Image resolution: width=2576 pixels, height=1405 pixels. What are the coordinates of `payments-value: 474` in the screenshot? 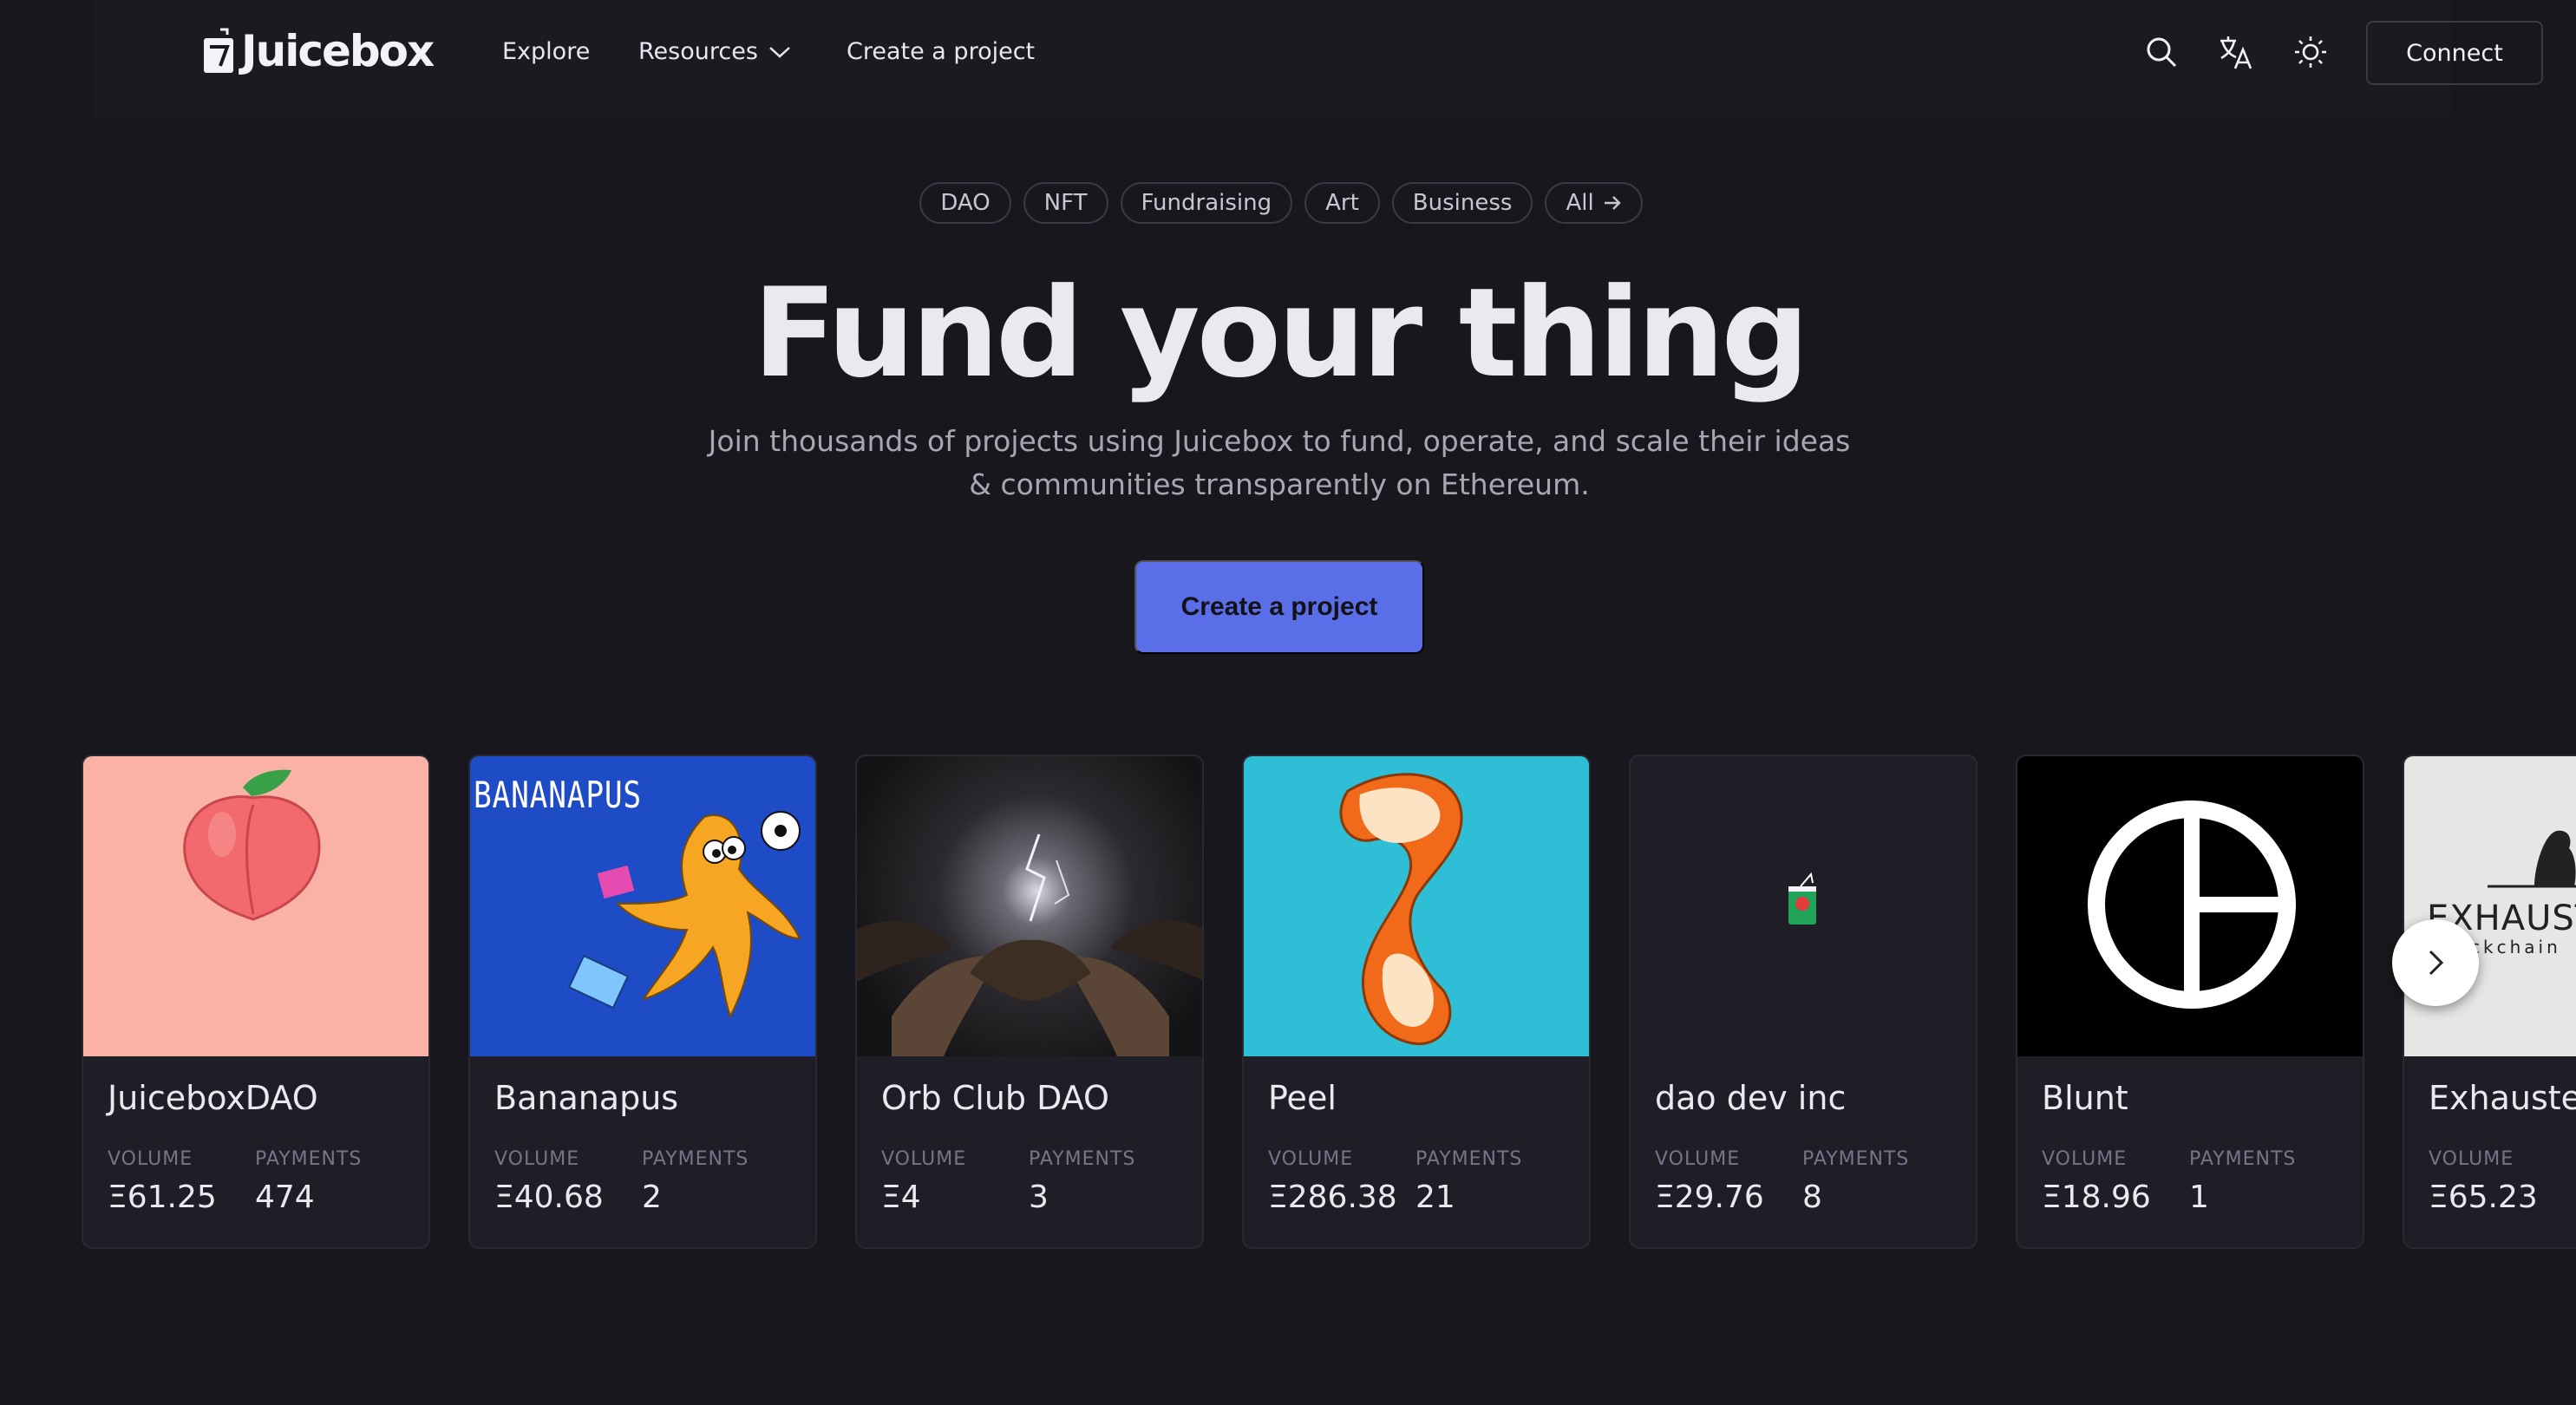 It's located at (285, 1197).